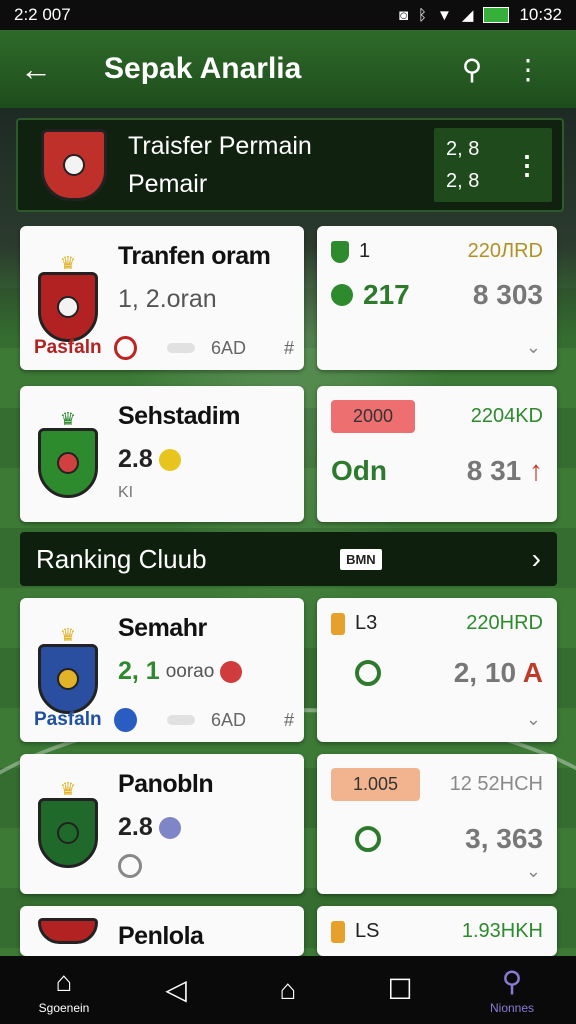 Image resolution: width=576 pixels, height=1024 pixels. Describe the element at coordinates (536, 470) in the screenshot. I see `trend-up-icon: ↑` at that location.